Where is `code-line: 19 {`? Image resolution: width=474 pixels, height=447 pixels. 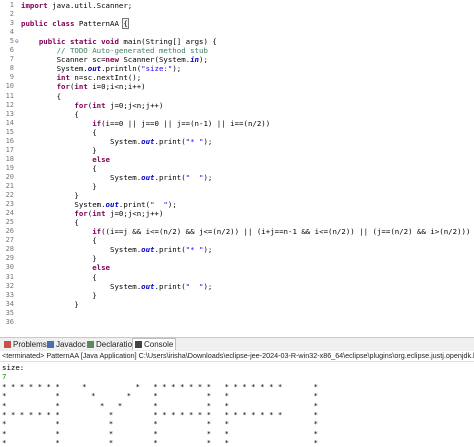
code-line: 19 { is located at coordinates (237, 168).